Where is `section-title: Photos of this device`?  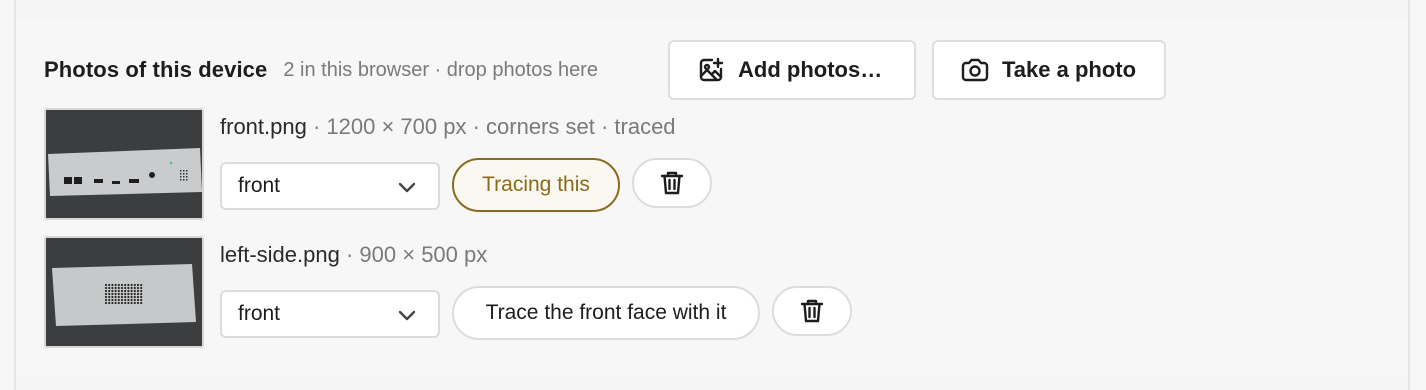
section-title: Photos of this device is located at coordinates (156, 69).